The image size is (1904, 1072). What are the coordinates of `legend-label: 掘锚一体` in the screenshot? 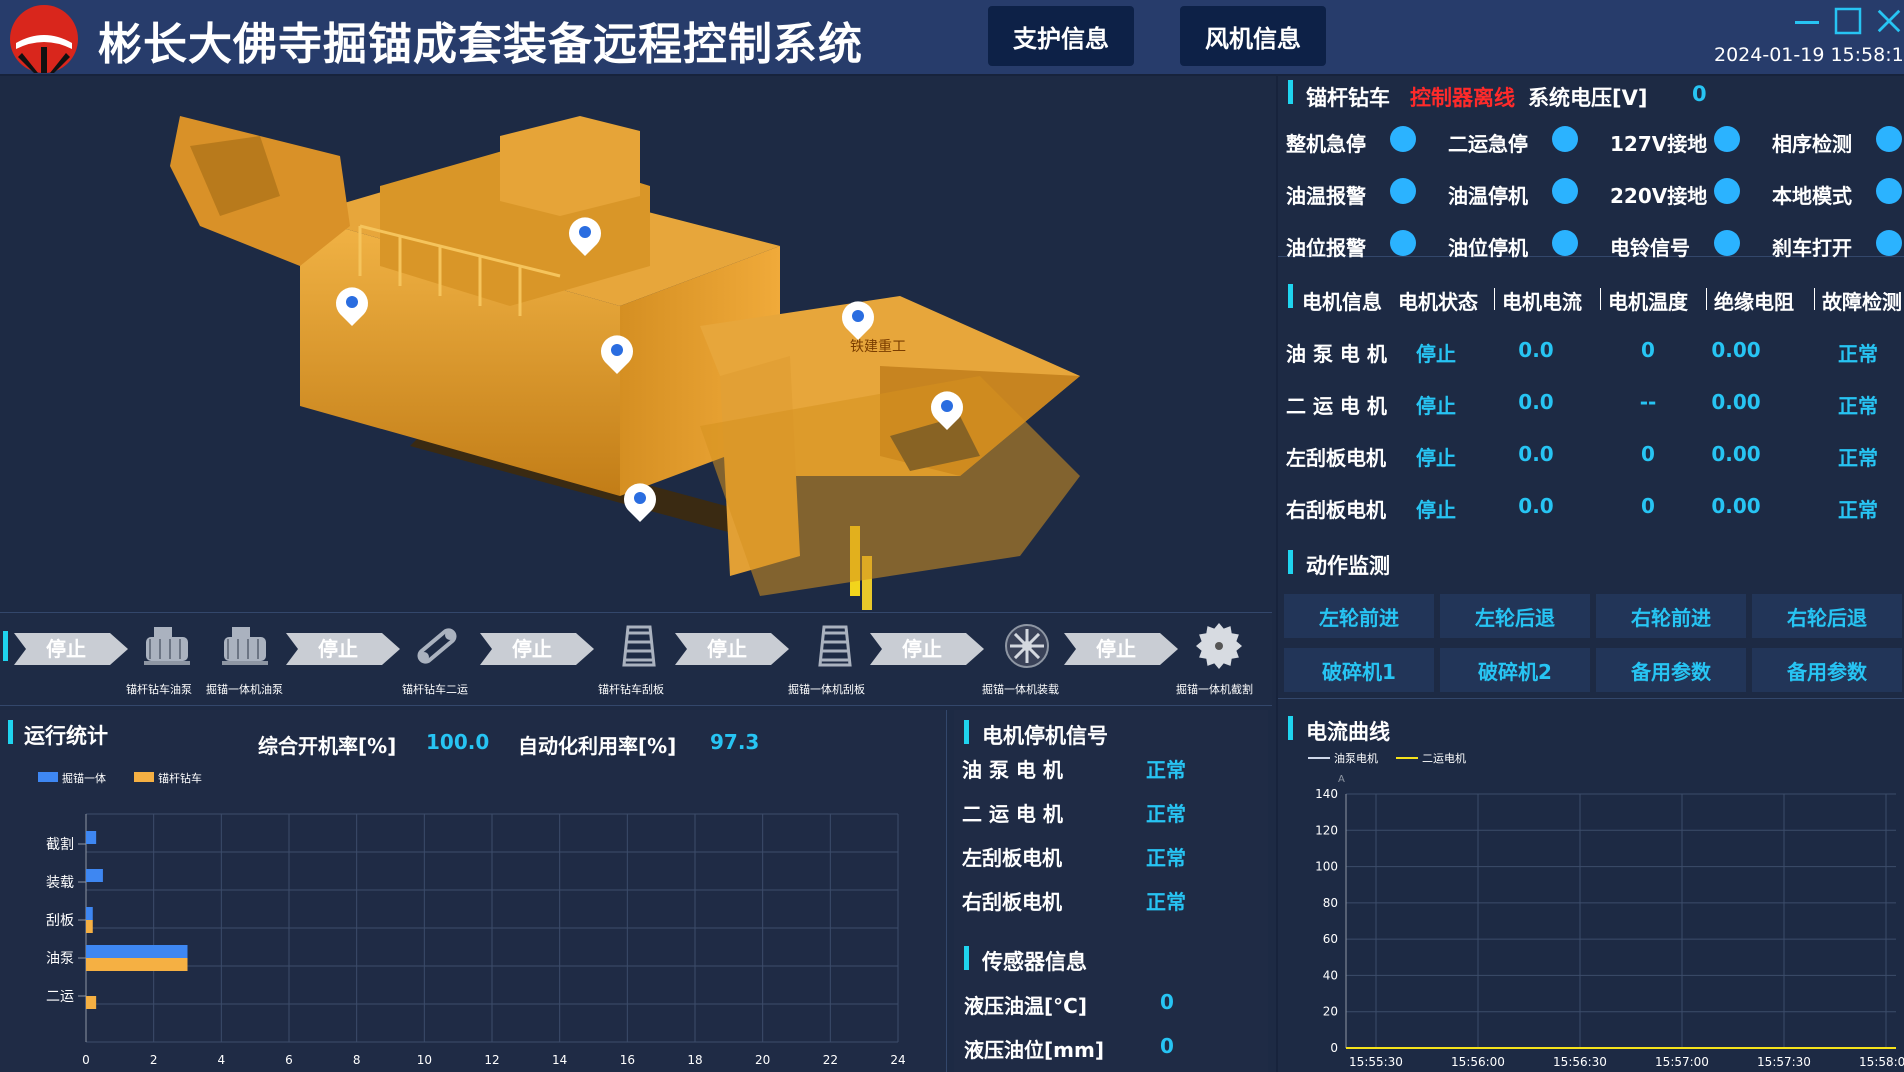 It's located at (84, 778).